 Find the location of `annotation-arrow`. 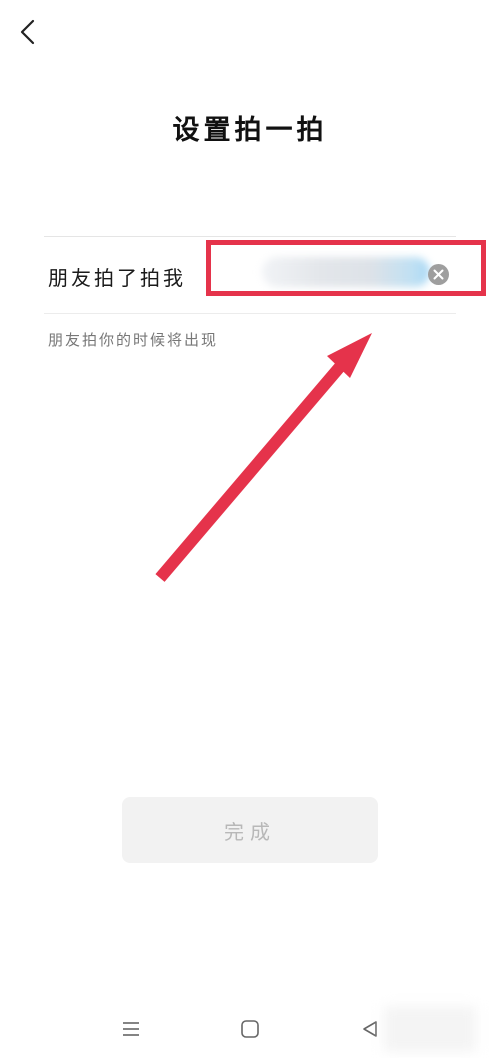

annotation-arrow is located at coordinates (263, 457).